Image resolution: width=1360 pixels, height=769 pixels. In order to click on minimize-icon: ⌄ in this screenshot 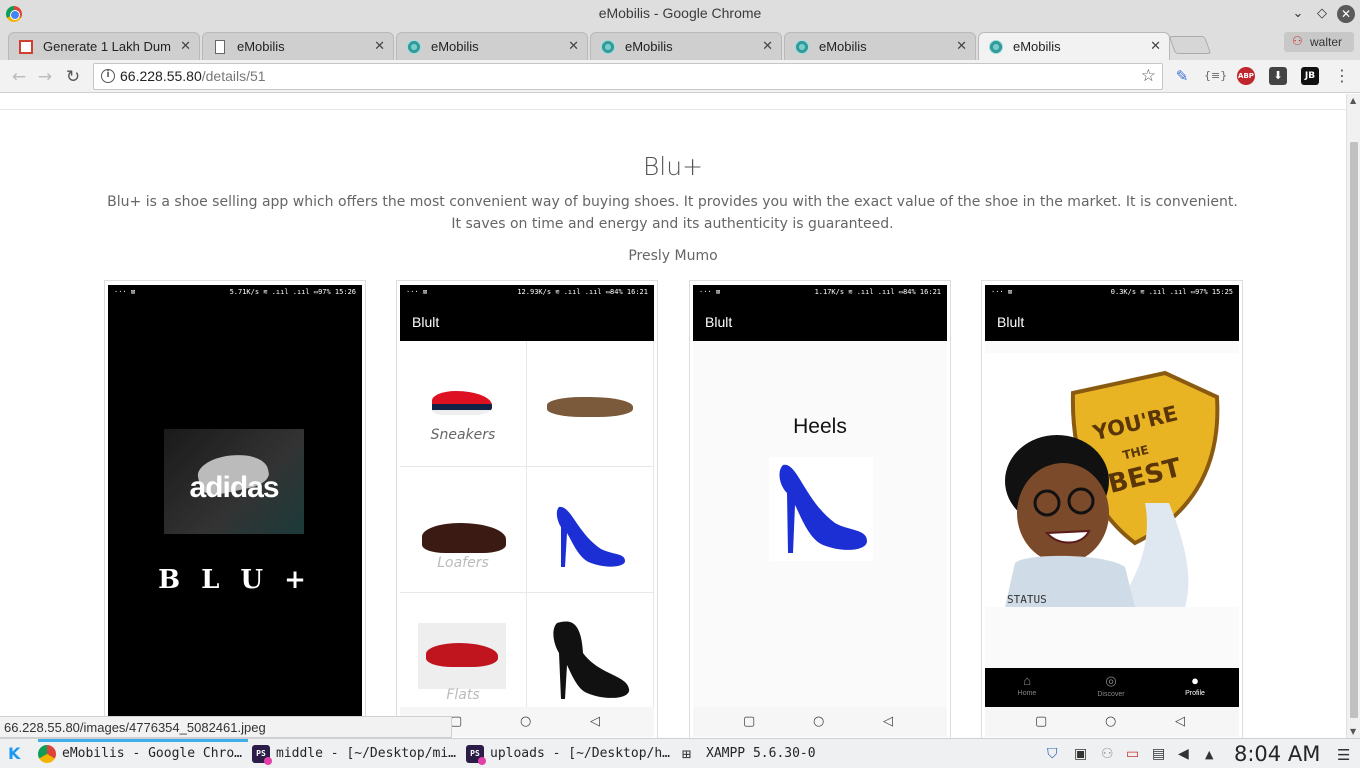, I will do `click(1298, 14)`.